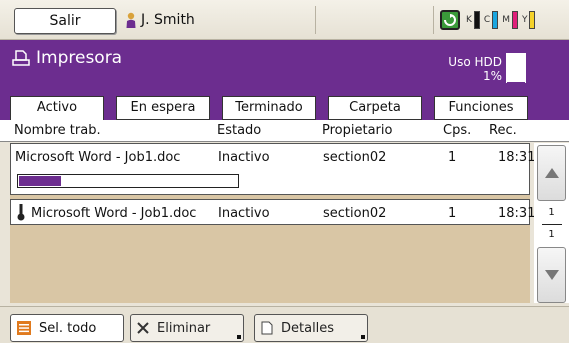 The image size is (569, 343). I want to click on scroll-down-button, so click(551, 275).